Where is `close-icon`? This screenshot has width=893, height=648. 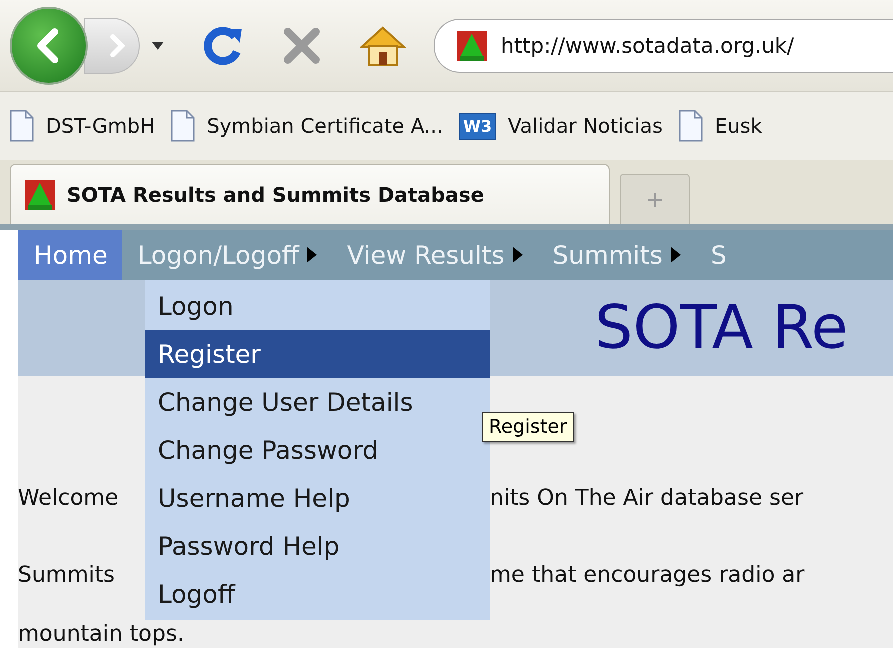
close-icon is located at coordinates (302, 46).